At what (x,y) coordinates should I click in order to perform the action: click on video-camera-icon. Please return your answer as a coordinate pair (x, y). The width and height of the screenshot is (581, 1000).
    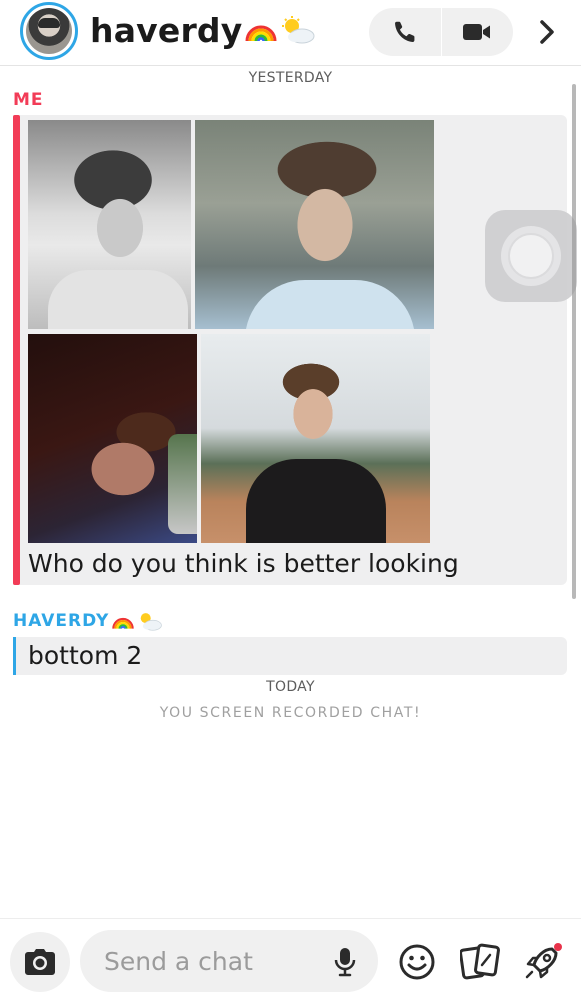
    Looking at the image, I should click on (477, 32).